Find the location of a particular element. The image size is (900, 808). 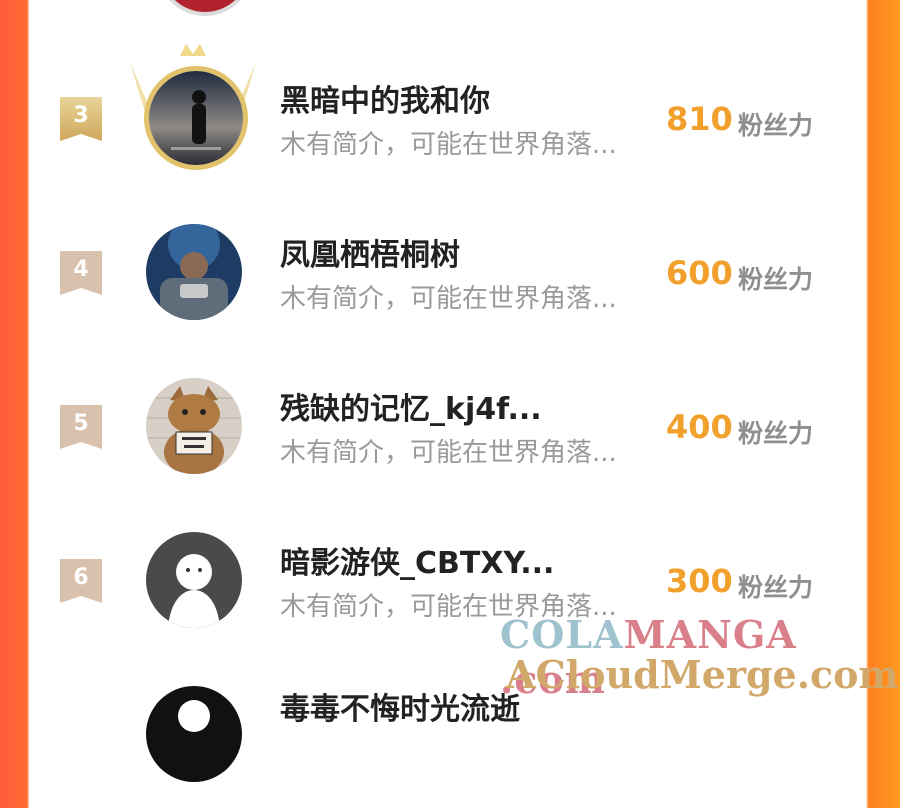

dark-figure-avatar-icon is located at coordinates (196, 118).